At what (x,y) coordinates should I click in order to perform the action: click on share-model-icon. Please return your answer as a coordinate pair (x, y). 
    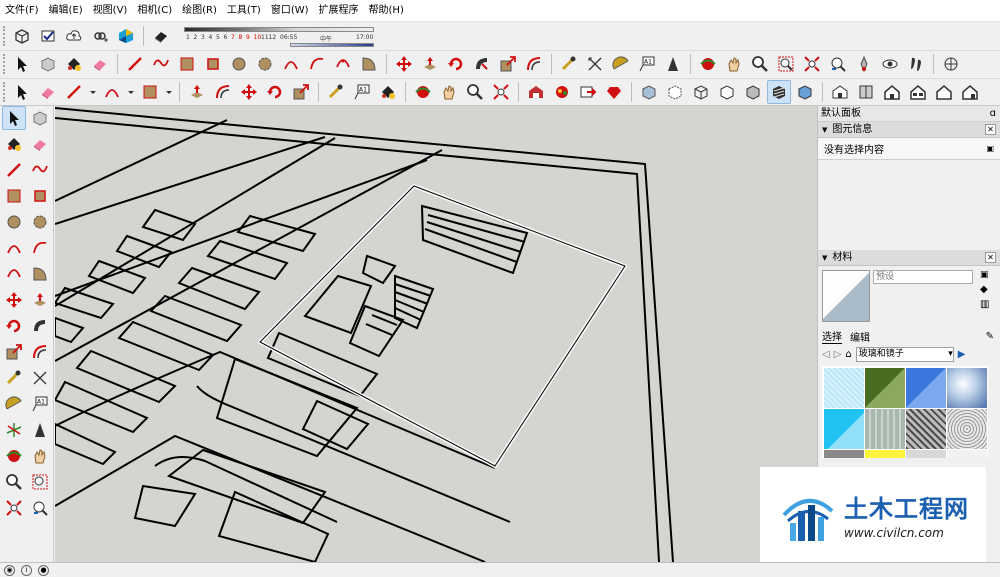
    Looking at the image, I should click on (562, 92).